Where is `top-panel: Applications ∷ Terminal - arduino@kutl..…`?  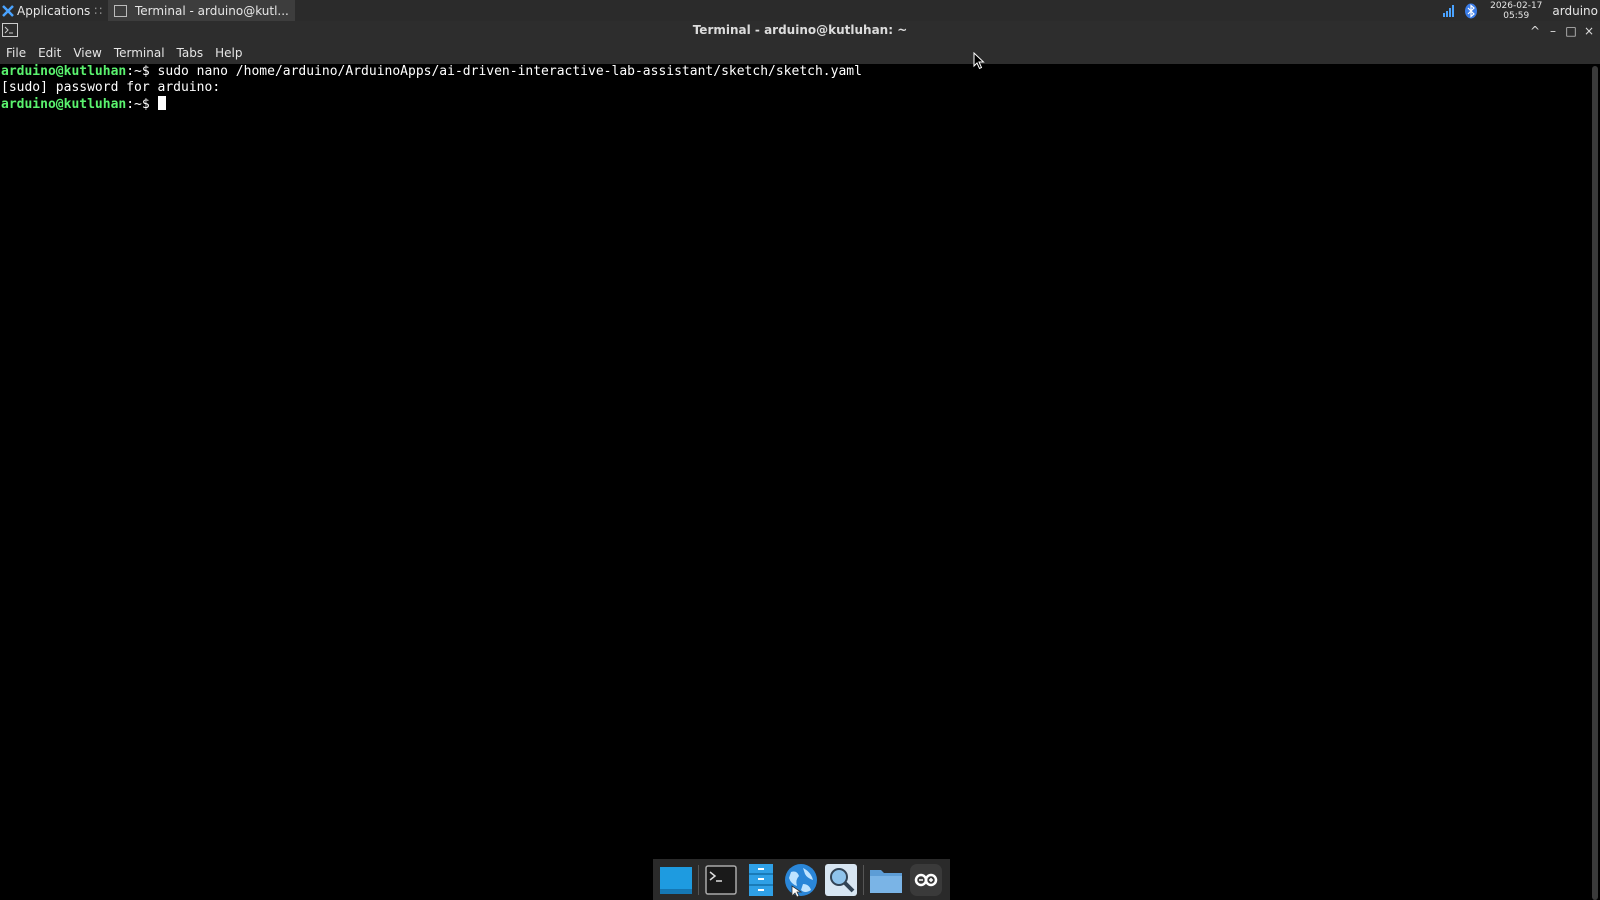 top-panel: Applications ∷ Terminal - arduino@kutl..… is located at coordinates (800, 10).